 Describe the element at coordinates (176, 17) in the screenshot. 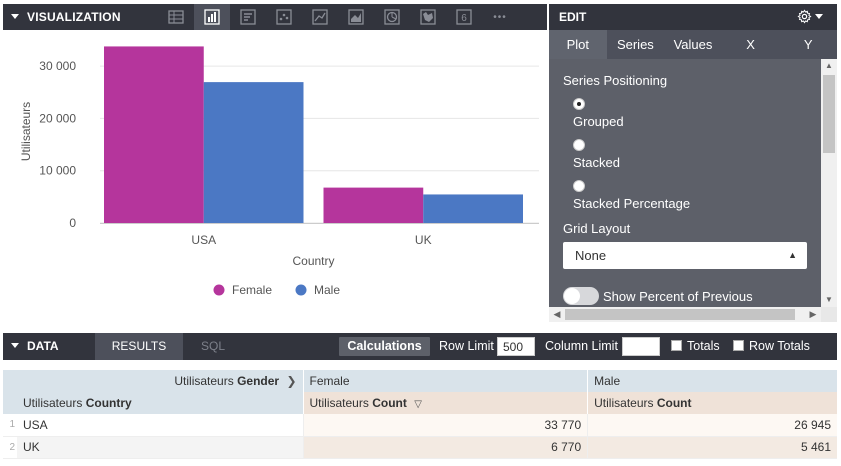

I see `table-icon` at that location.